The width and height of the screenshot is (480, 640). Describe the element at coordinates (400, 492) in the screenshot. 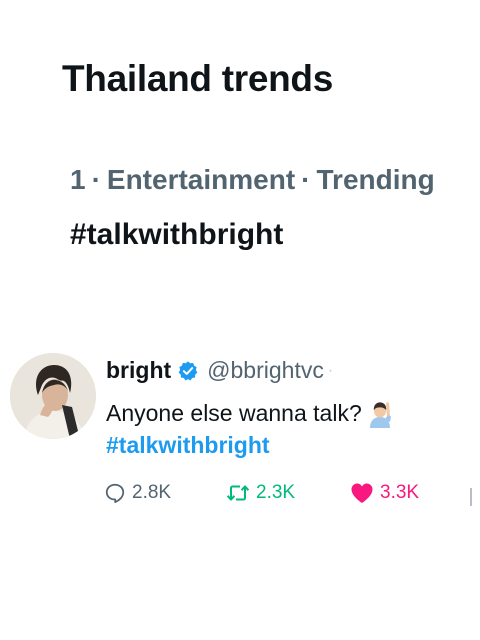

I see `like-count: 3.3K` at that location.